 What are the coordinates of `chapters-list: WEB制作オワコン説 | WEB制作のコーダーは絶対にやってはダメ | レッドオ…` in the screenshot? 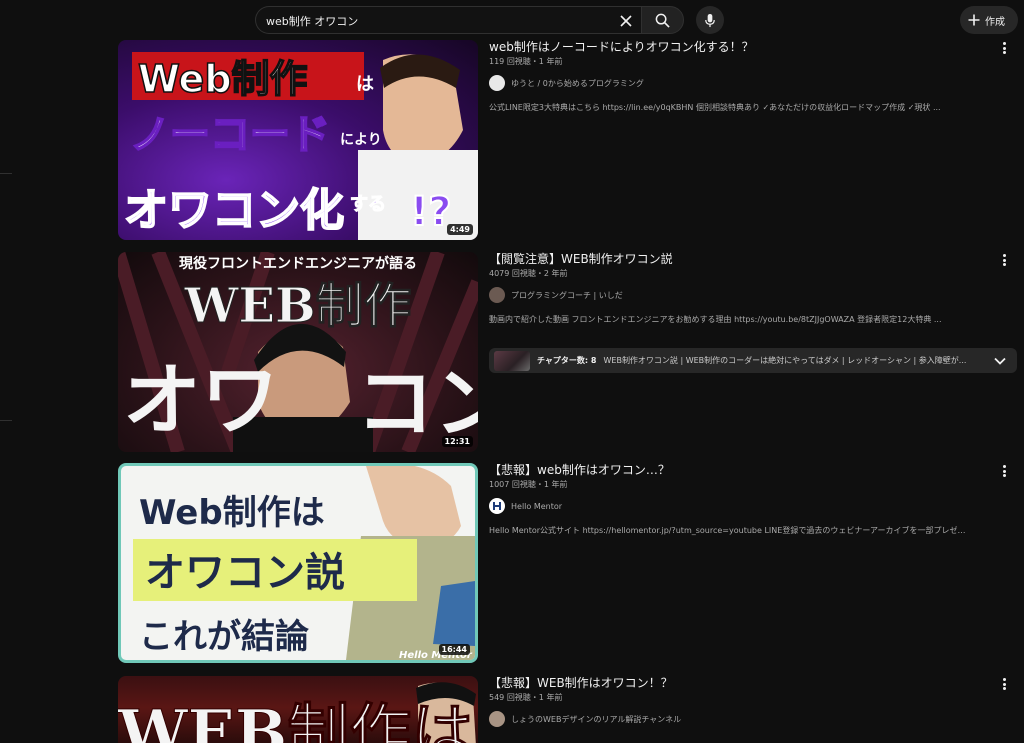 It's located at (785, 360).